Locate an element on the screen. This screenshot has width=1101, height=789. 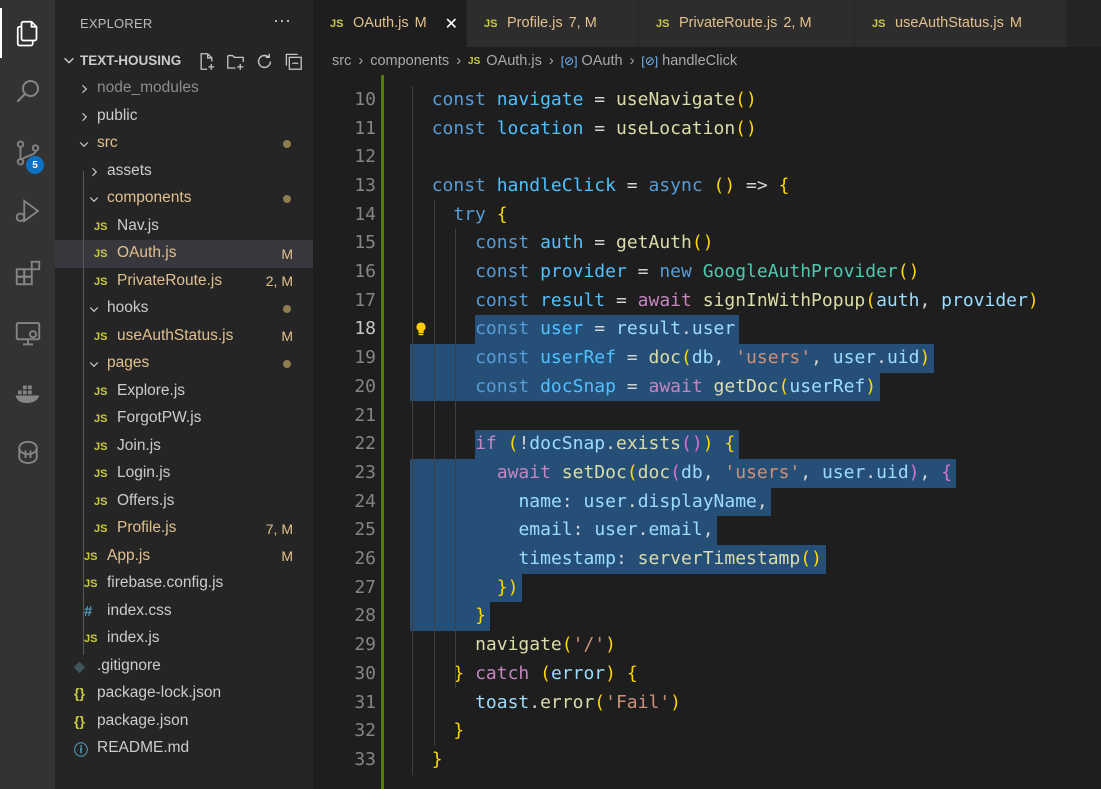
tree-file: JS Profile.js 7, M is located at coordinates (184, 529).